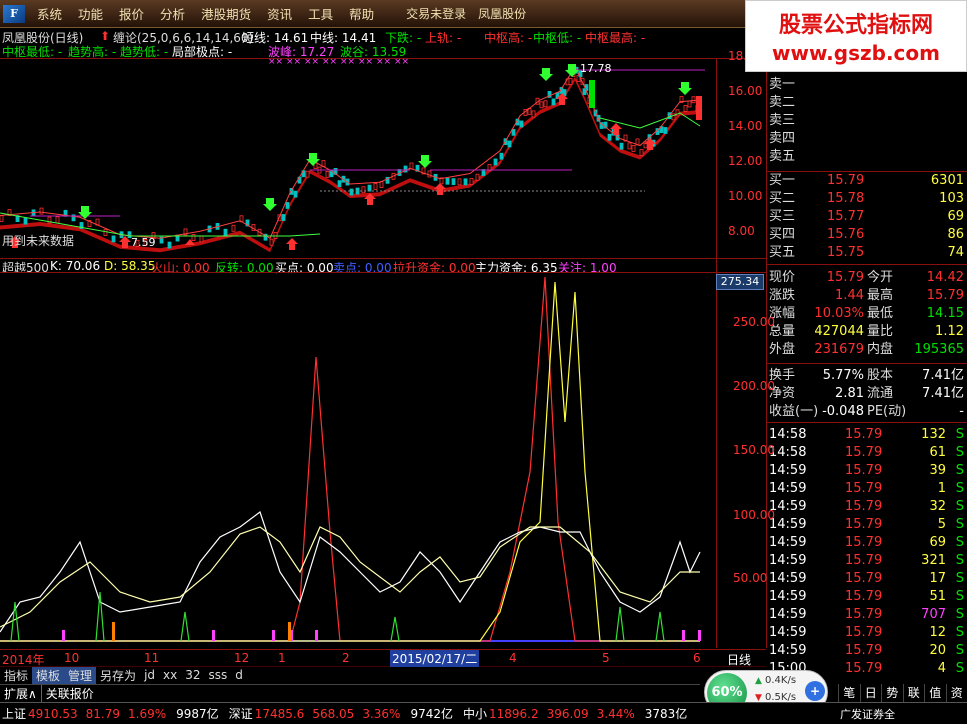 This screenshot has width=967, height=724. What do you see at coordinates (867, 633) in the screenshot?
I see `tick-row: 14:59 15.79 12 S` at bounding box center [867, 633].